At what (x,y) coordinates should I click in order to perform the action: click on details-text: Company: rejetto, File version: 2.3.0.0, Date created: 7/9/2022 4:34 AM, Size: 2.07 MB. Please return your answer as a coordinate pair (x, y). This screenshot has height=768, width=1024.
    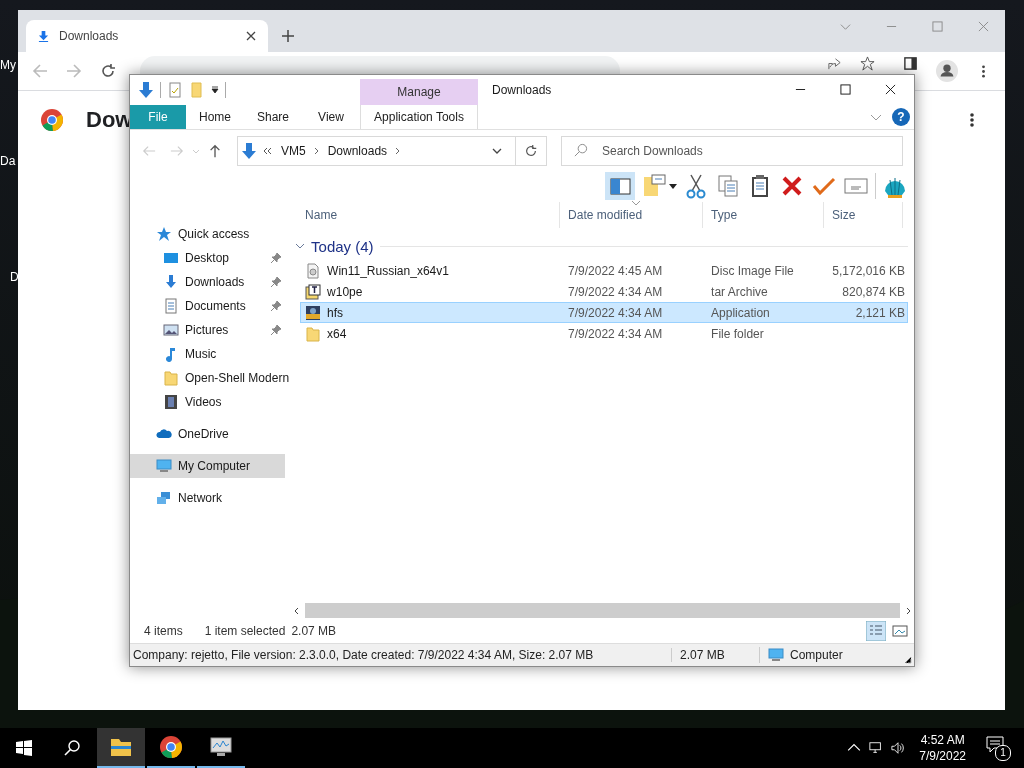
    Looking at the image, I should click on (363, 655).